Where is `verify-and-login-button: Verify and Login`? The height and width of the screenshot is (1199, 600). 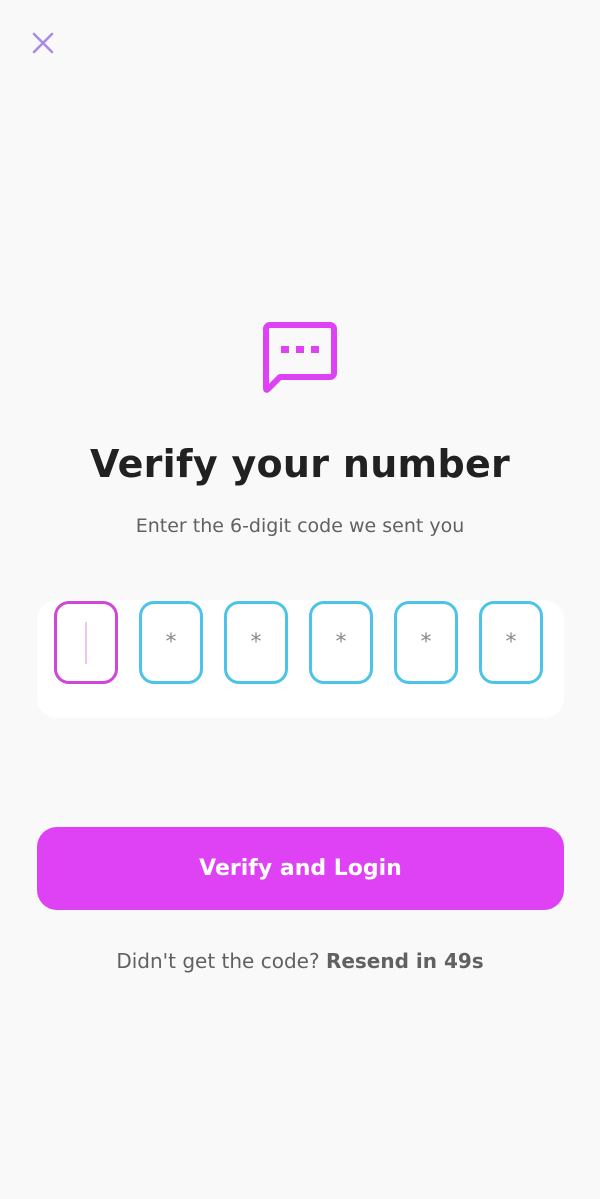 verify-and-login-button: Verify and Login is located at coordinates (300, 868).